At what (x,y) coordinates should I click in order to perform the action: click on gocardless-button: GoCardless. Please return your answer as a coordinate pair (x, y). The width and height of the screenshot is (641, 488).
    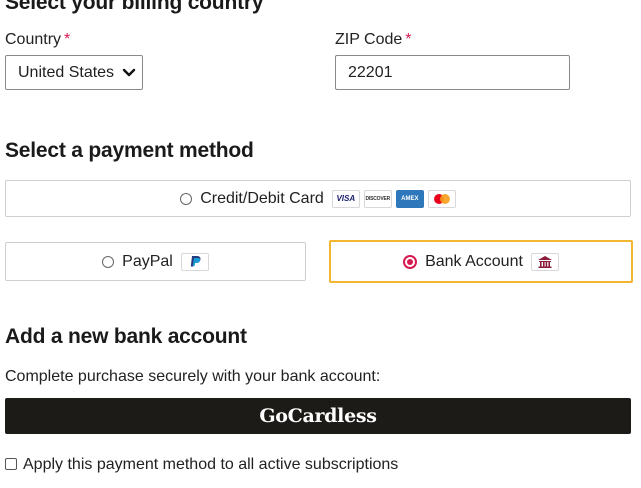
    Looking at the image, I should click on (318, 416).